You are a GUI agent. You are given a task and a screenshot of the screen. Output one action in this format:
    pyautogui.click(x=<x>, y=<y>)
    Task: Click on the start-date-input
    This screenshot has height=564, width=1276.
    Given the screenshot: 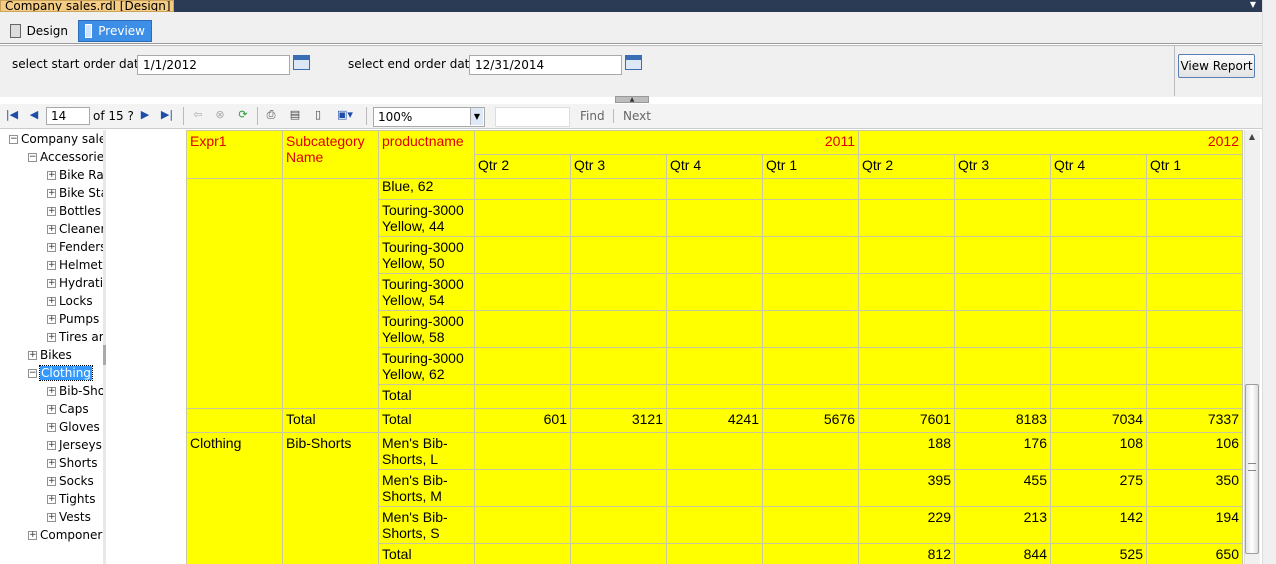 What is the action you would take?
    pyautogui.click(x=213, y=65)
    